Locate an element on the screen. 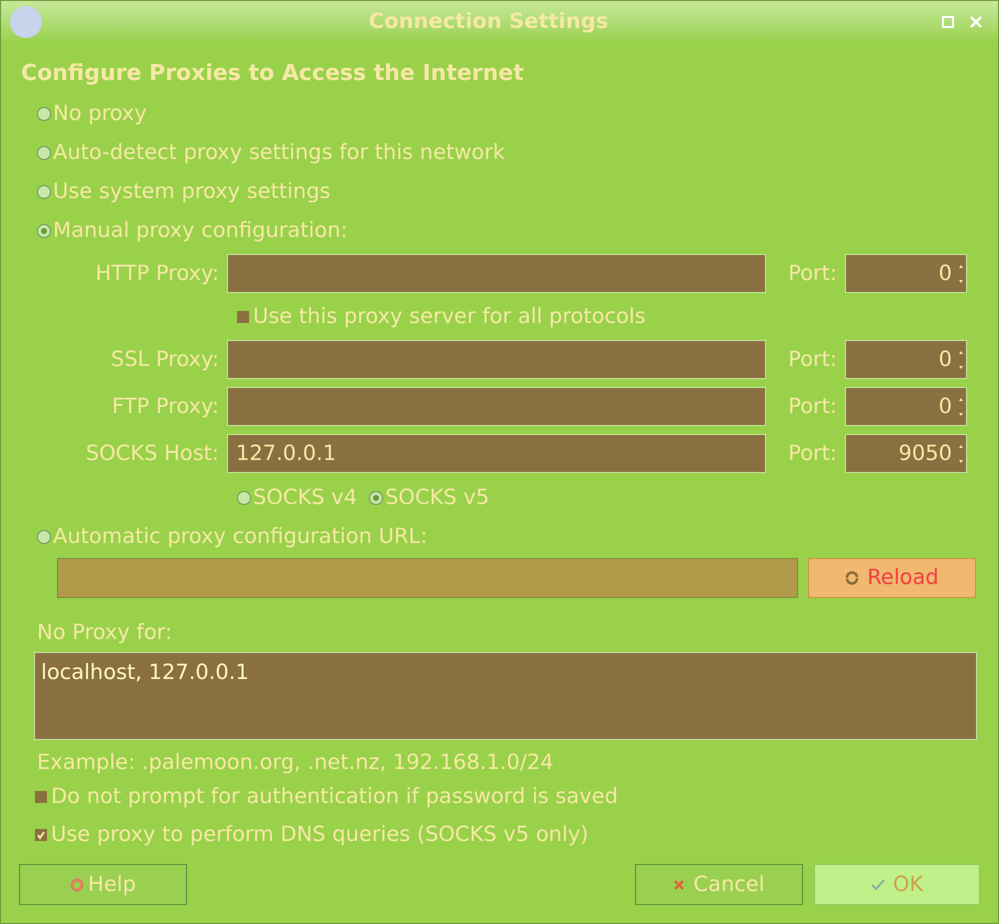 This screenshot has width=999, height=924. radio-label: Manual proxy configuration: is located at coordinates (200, 230).